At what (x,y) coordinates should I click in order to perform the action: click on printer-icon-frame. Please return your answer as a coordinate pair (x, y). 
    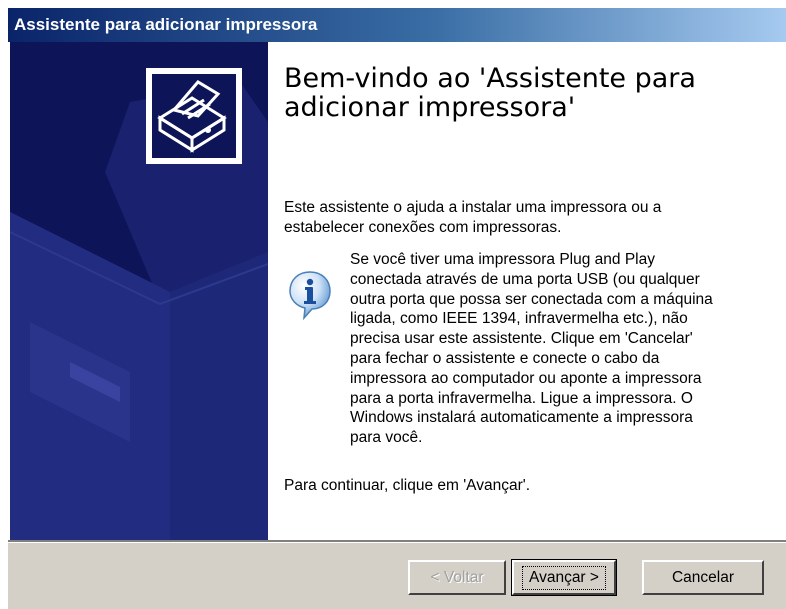
    Looking at the image, I should click on (194, 116).